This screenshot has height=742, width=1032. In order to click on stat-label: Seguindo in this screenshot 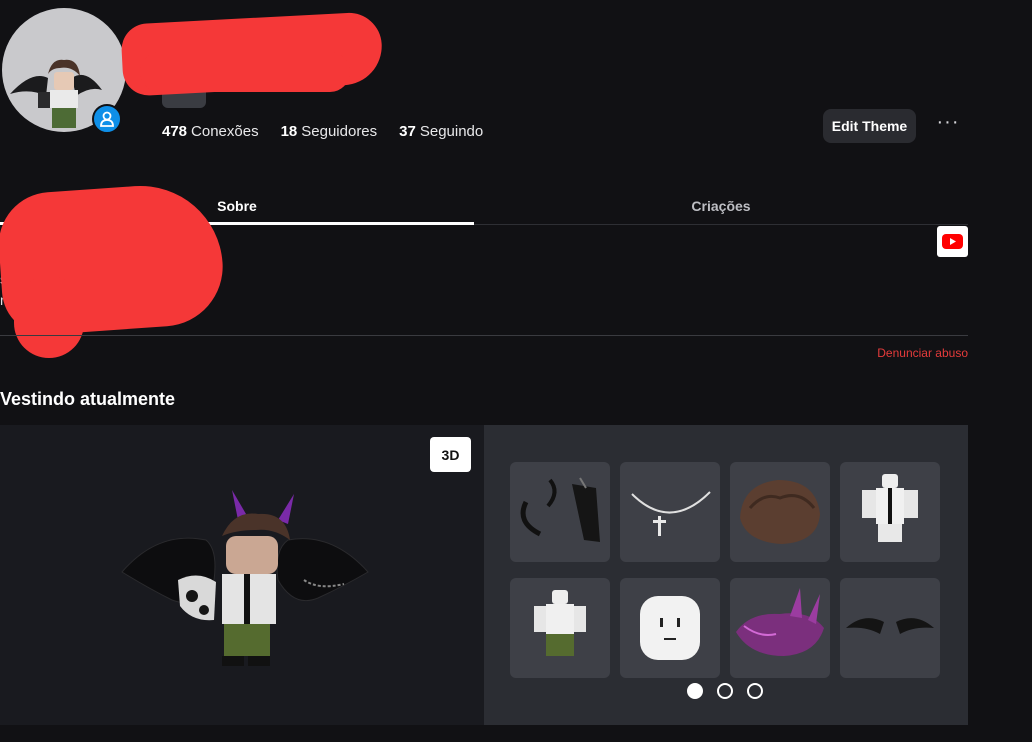, I will do `click(451, 131)`.